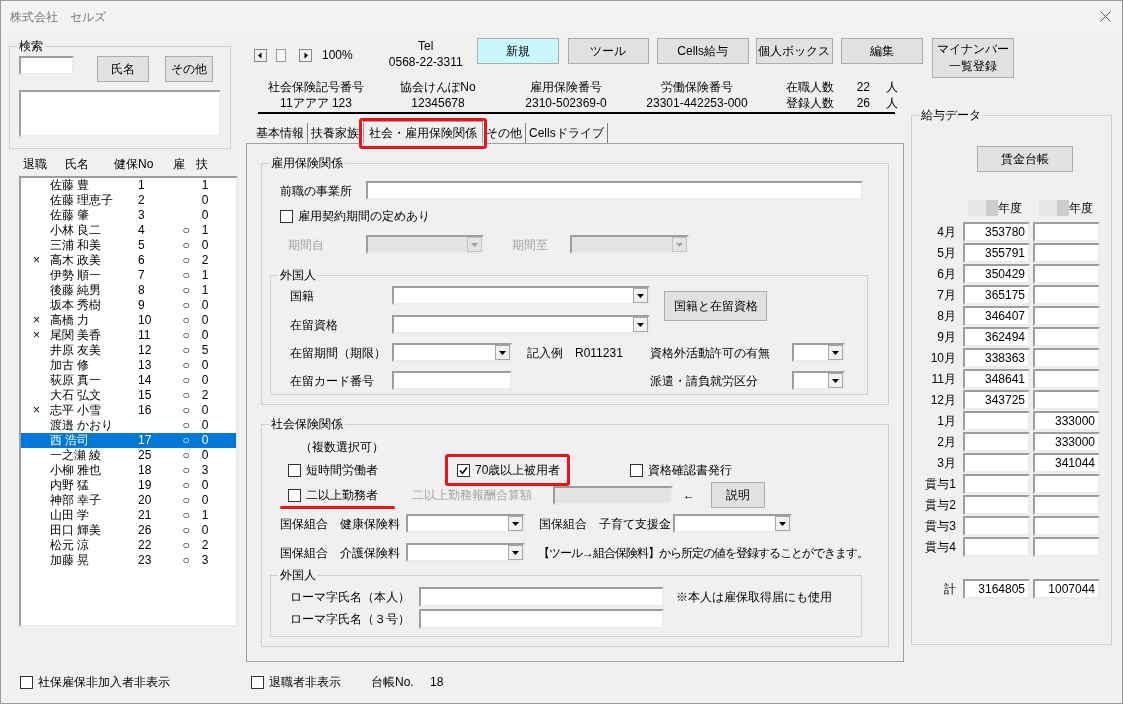 The height and width of the screenshot is (704, 1123). Describe the element at coordinates (128, 380) in the screenshot. I see `list-row: 荻原 真一 14 ○ 0` at that location.